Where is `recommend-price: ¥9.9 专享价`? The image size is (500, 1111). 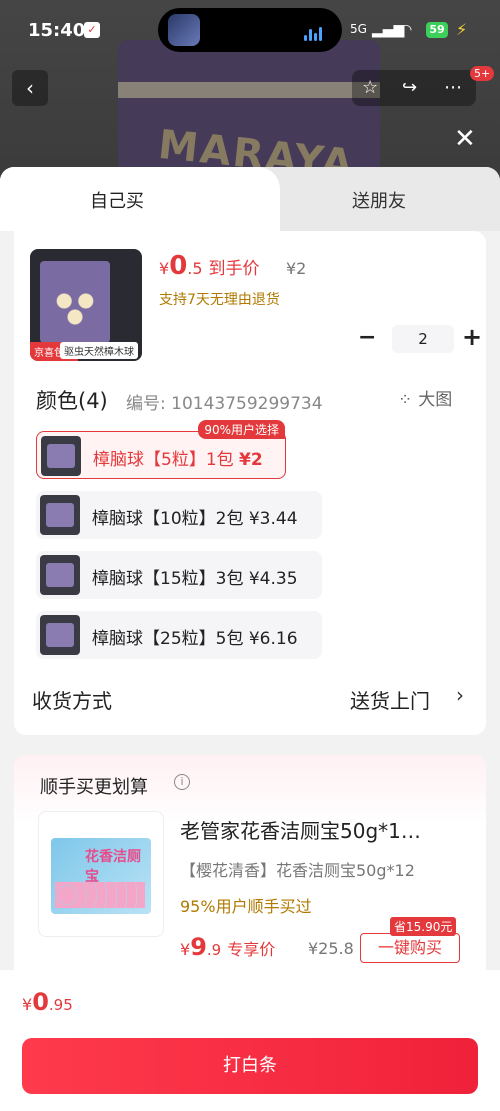
recommend-price: ¥9.9 专享价 is located at coordinates (228, 947).